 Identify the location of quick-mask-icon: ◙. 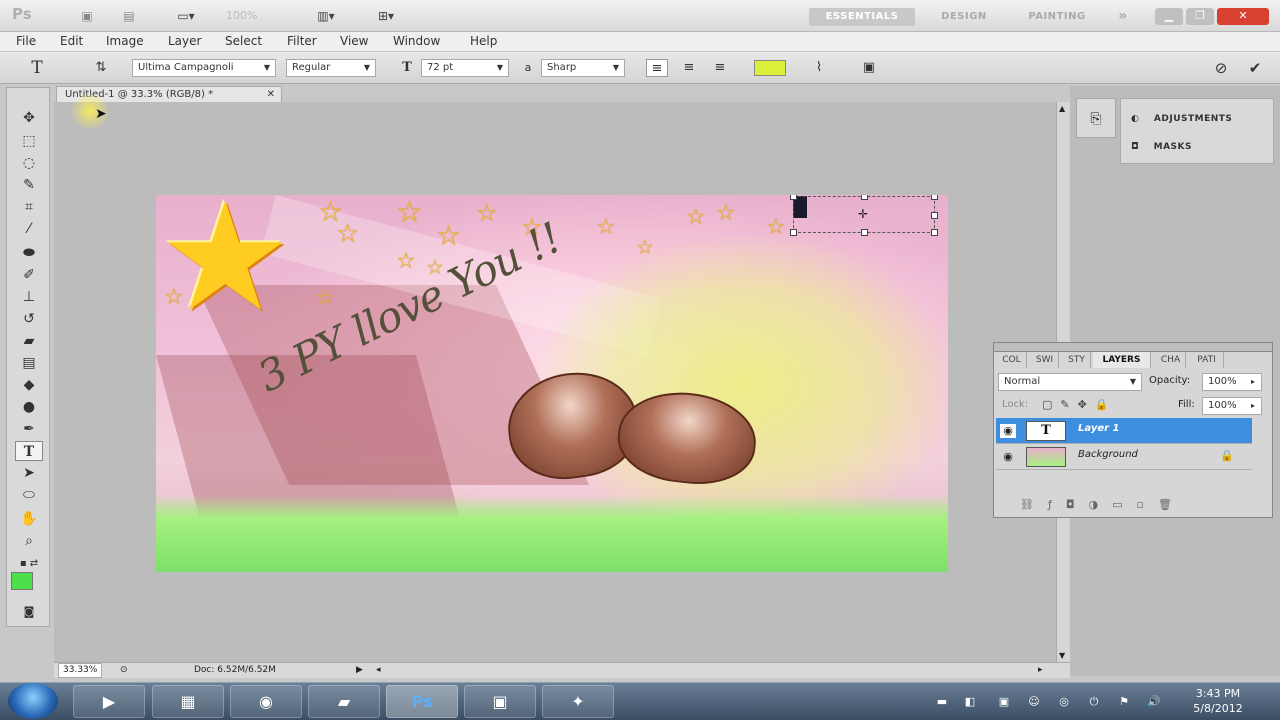
(29, 612).